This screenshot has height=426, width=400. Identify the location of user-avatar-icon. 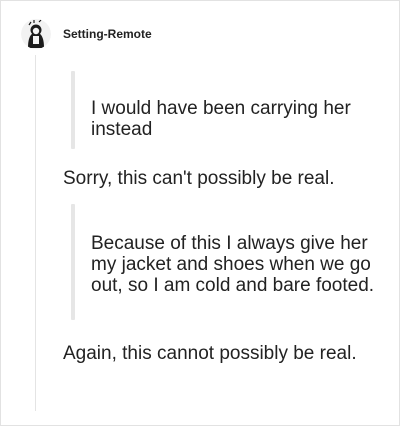
(36, 34).